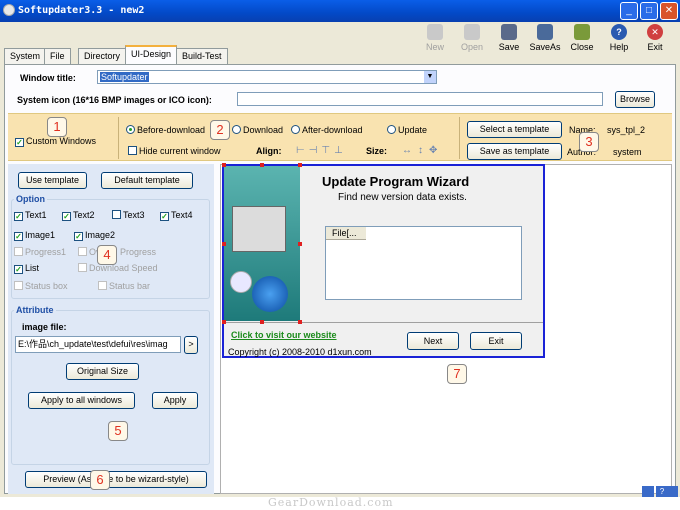  What do you see at coordinates (52, 180) in the screenshot?
I see `use-template-button: Use template` at bounding box center [52, 180].